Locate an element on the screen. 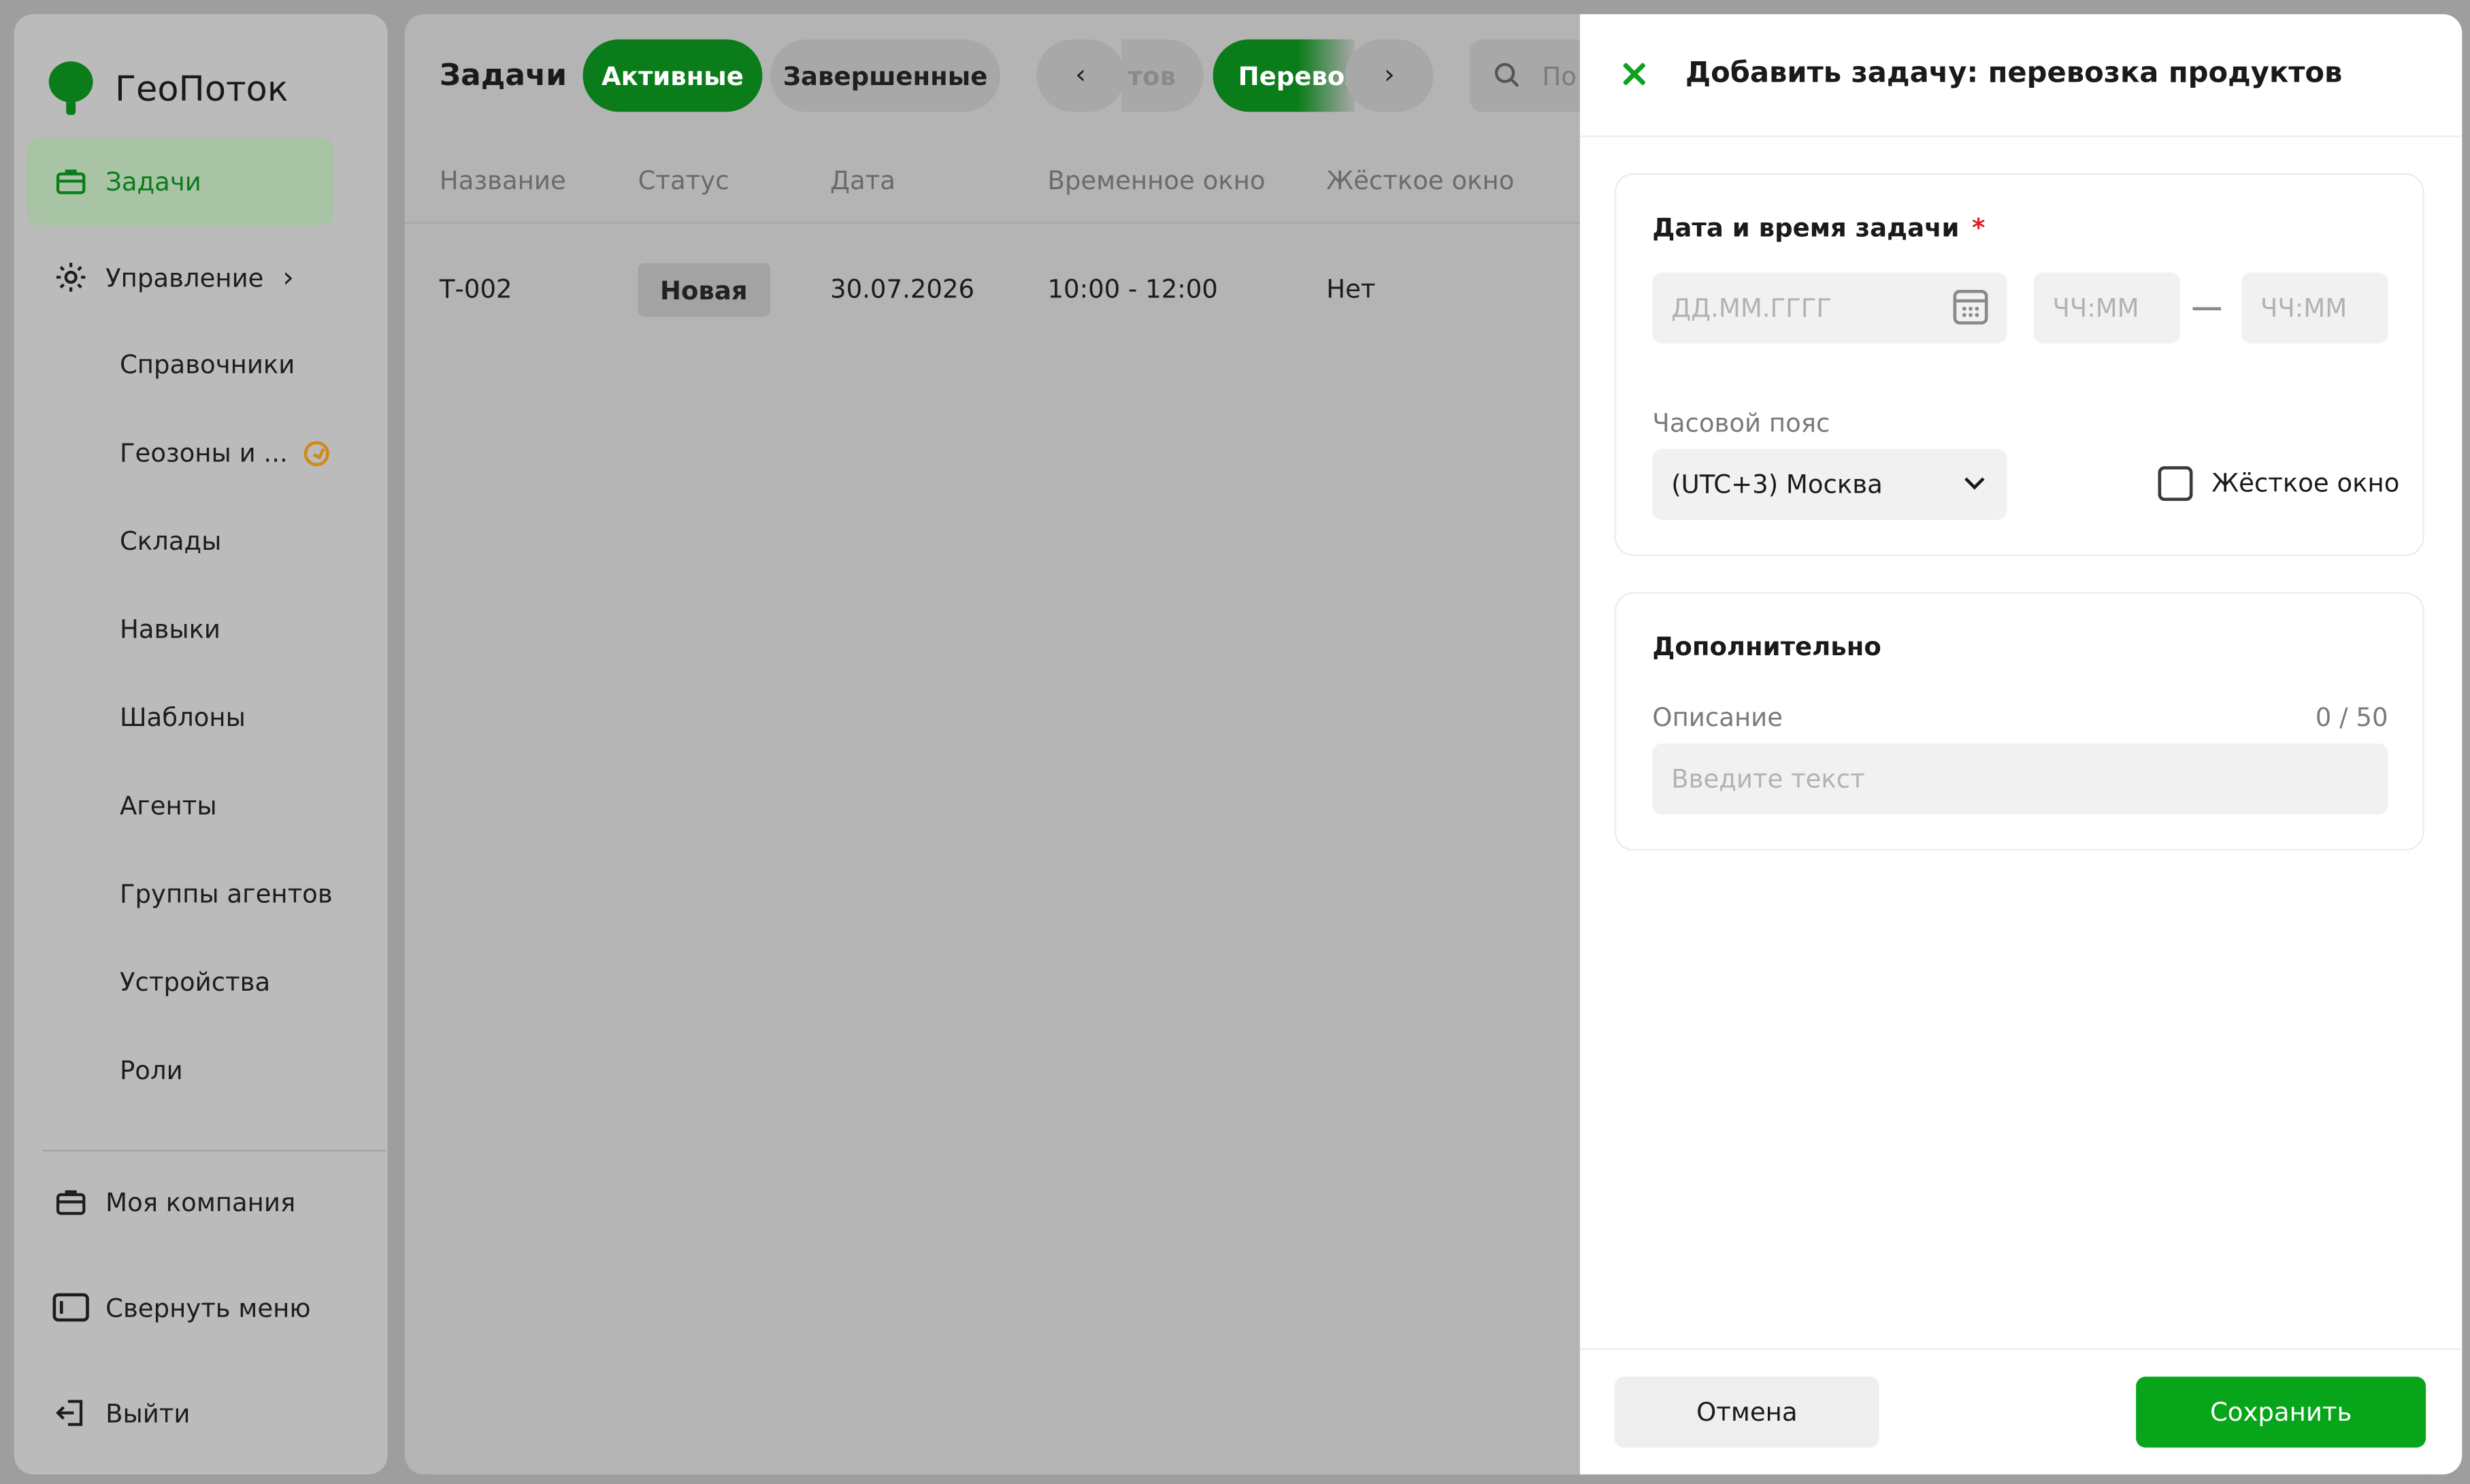 Image resolution: width=2470 pixels, height=1484 pixels. sidebar-sub-agent-groups: Группы агентов is located at coordinates (226, 894).